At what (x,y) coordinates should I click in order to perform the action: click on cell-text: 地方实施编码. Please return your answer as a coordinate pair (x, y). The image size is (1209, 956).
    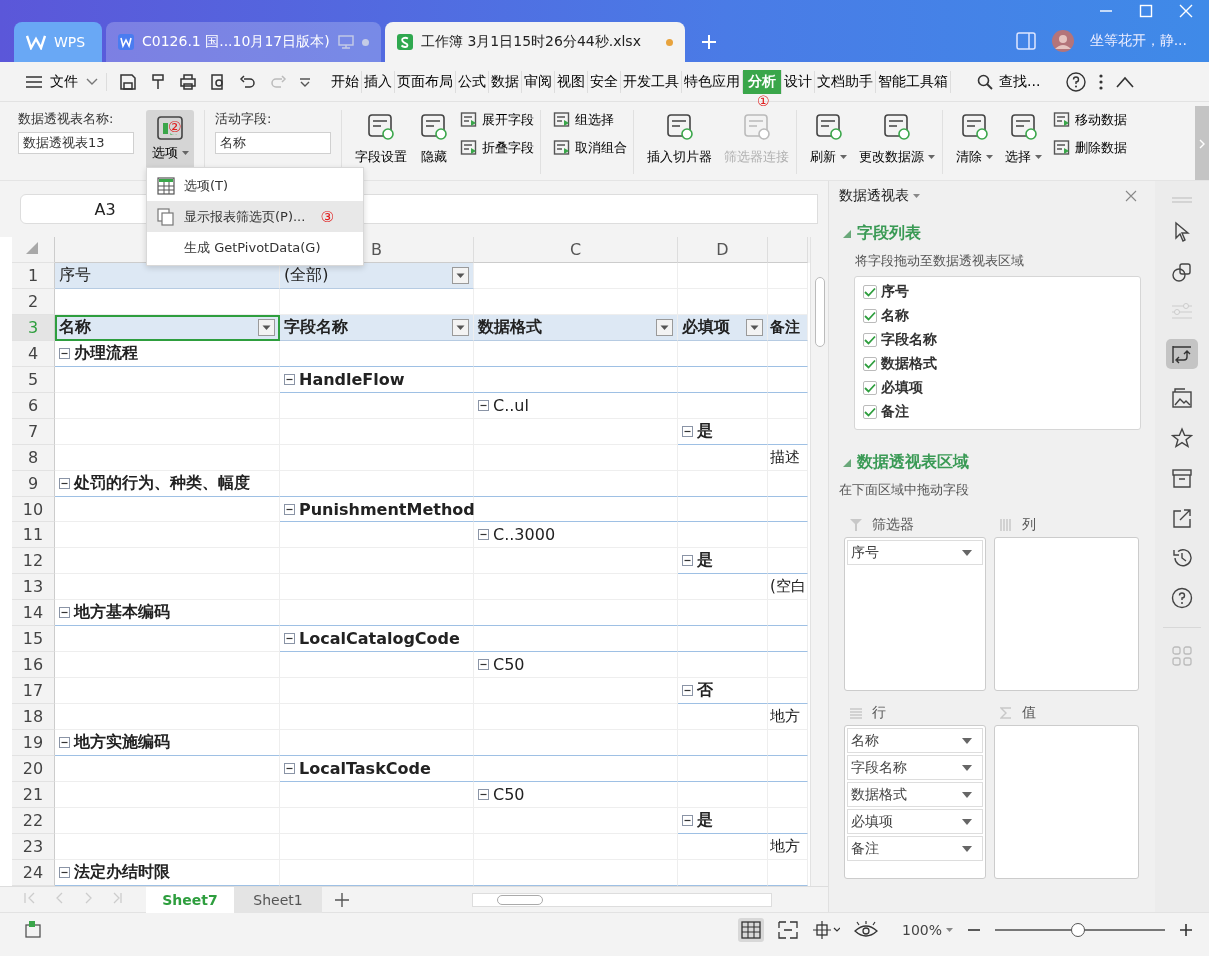
    Looking at the image, I should click on (122, 743).